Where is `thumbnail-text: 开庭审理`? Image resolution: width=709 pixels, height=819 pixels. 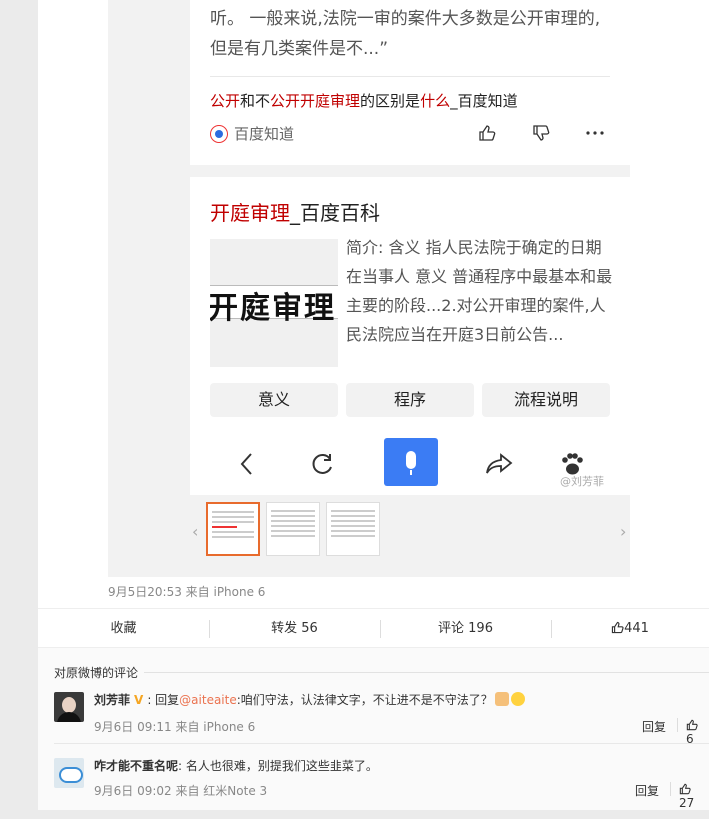
thumbnail-text: 开庭审理 is located at coordinates (273, 308).